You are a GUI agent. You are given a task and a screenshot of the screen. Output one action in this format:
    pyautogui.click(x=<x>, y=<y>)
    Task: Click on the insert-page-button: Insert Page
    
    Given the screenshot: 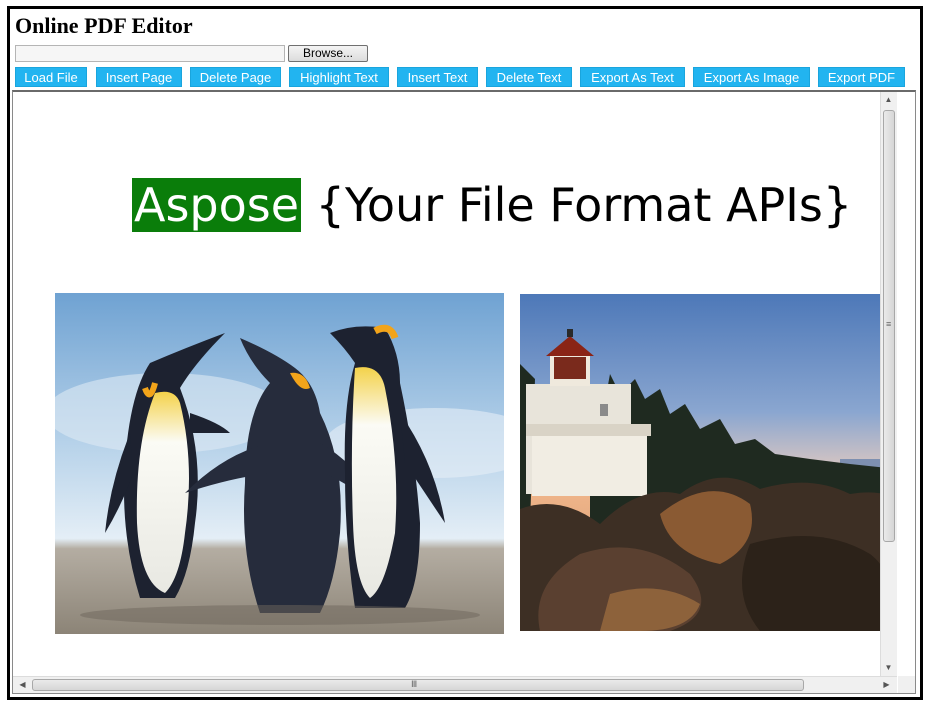 What is the action you would take?
    pyautogui.click(x=139, y=77)
    